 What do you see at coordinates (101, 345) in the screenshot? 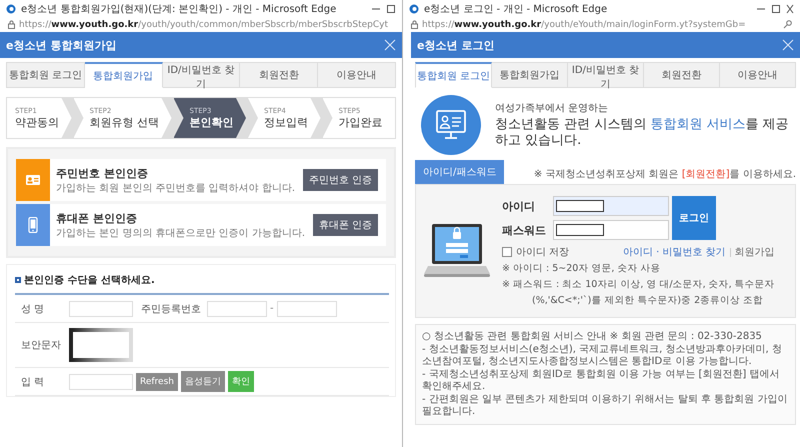
I see `captcha-image` at bounding box center [101, 345].